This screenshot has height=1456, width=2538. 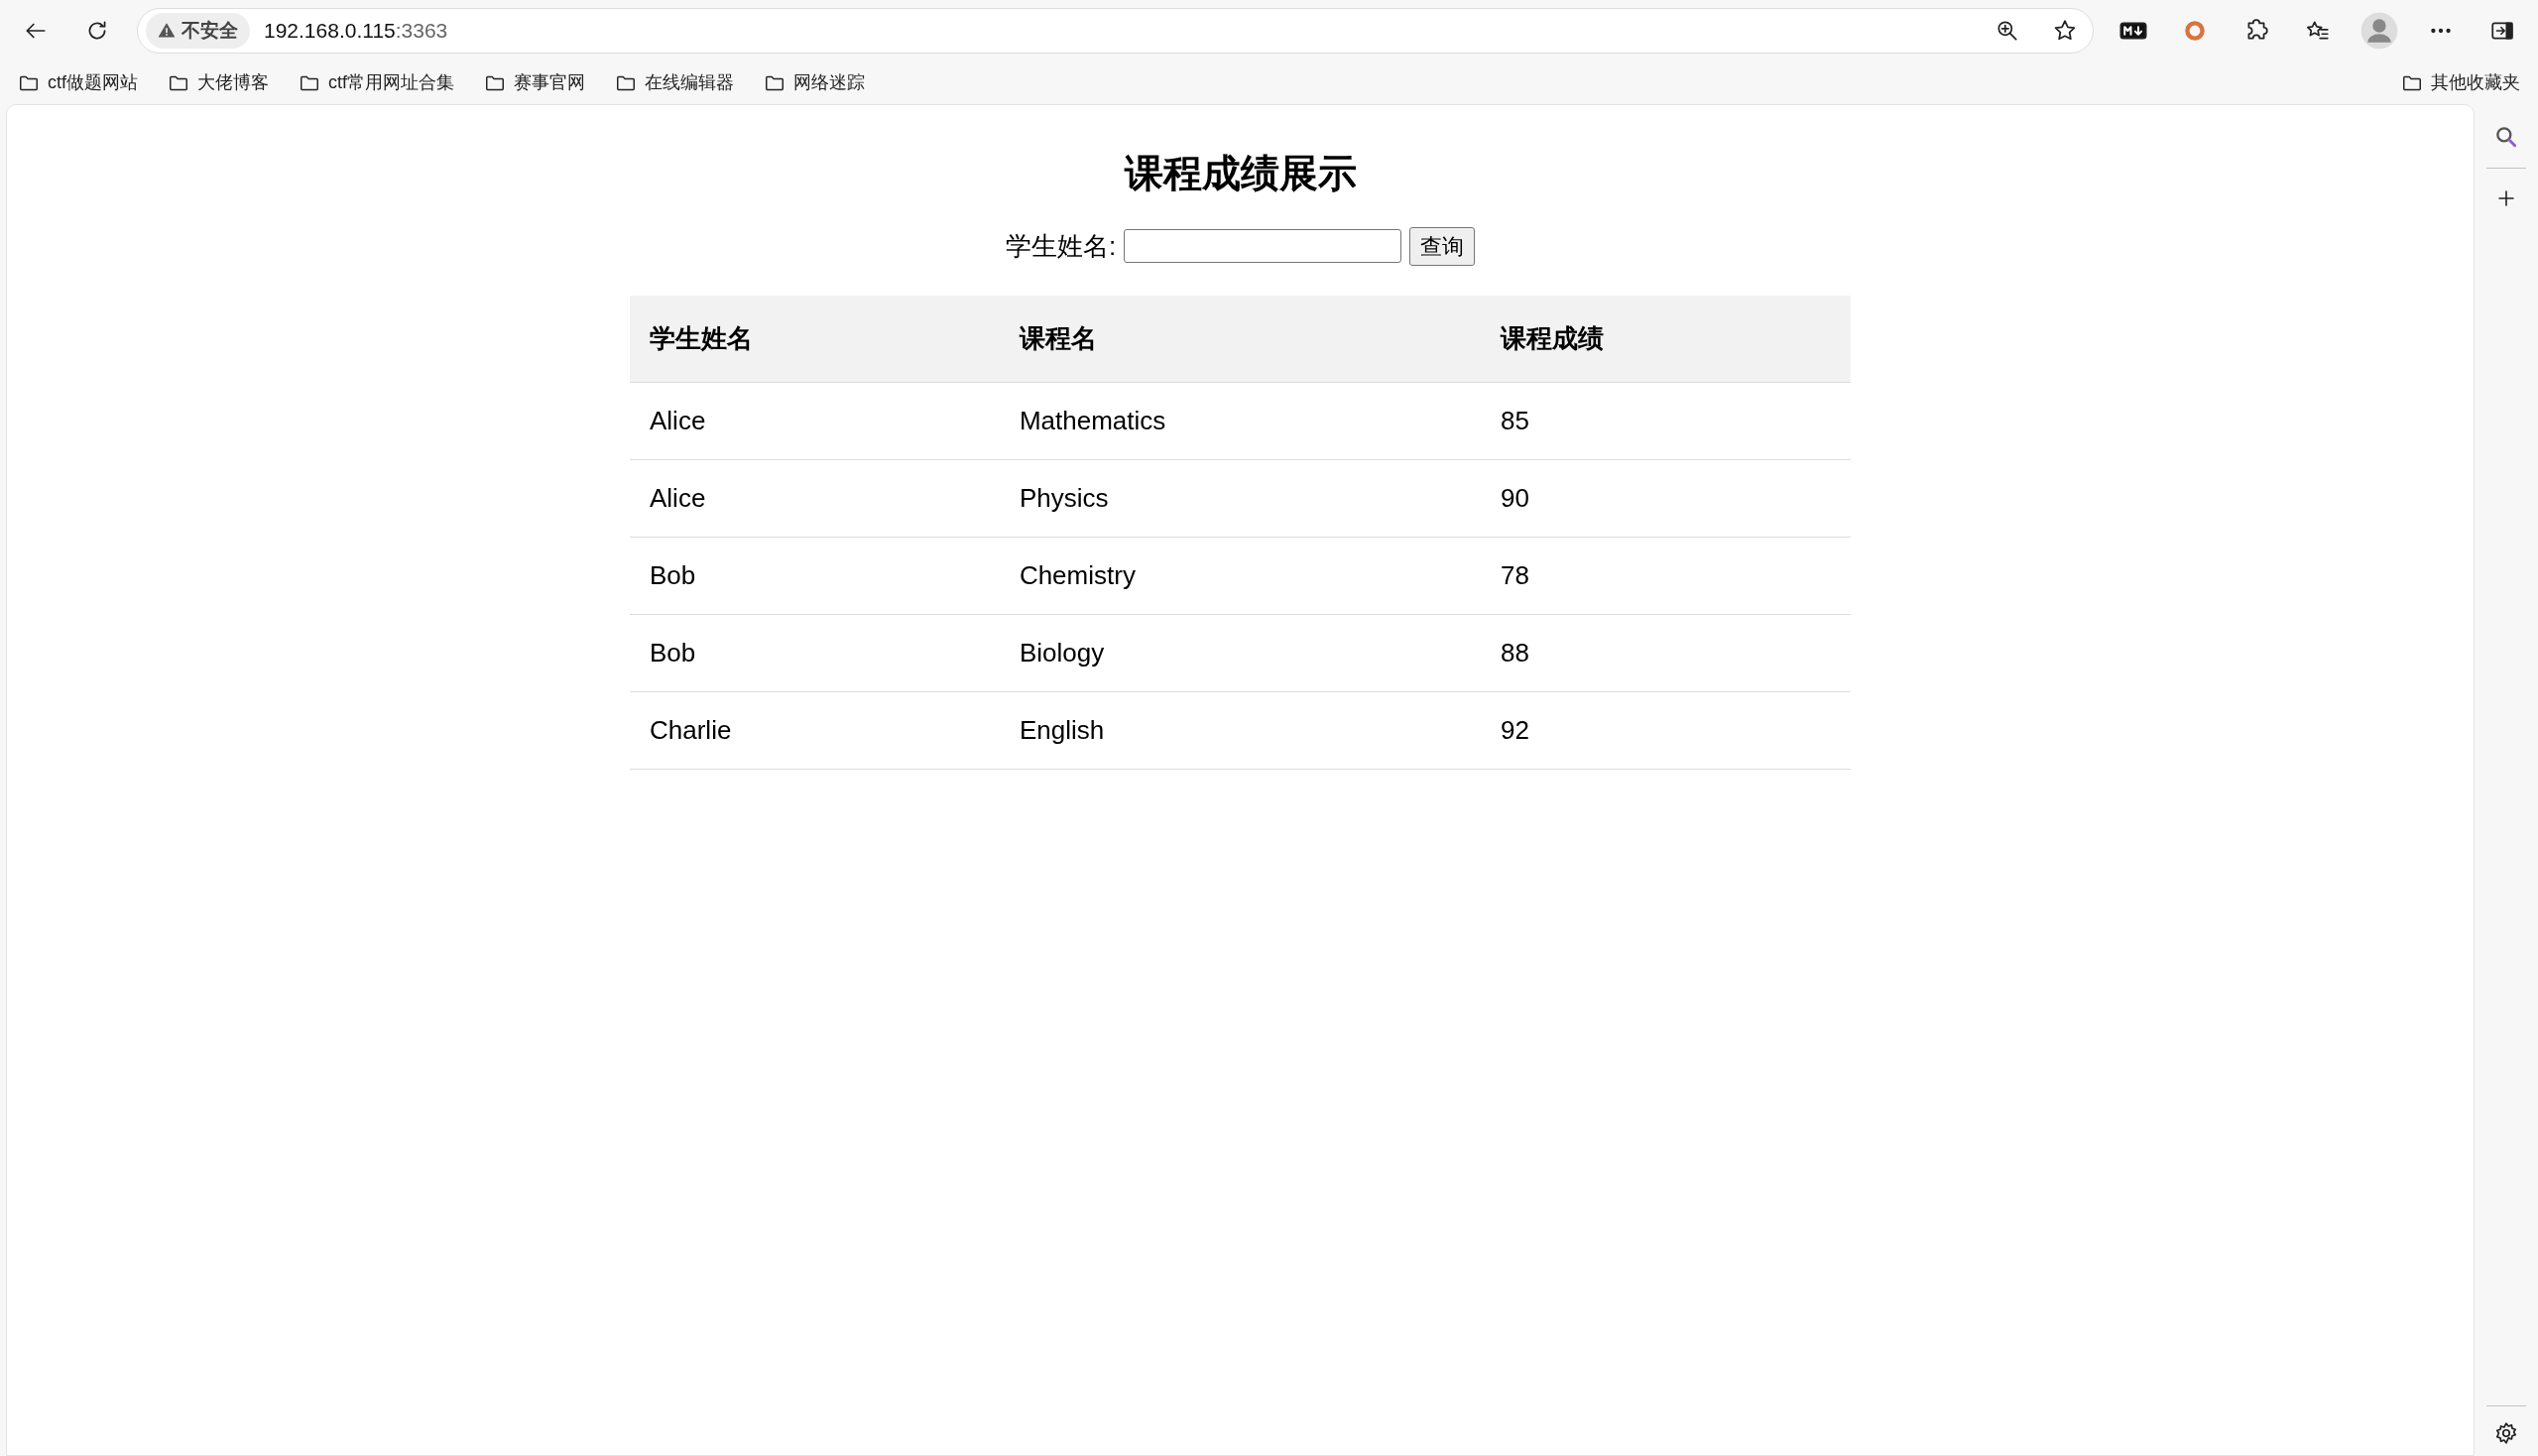 I want to click on bookmark: ctf常用网址合集, so click(x=377, y=82).